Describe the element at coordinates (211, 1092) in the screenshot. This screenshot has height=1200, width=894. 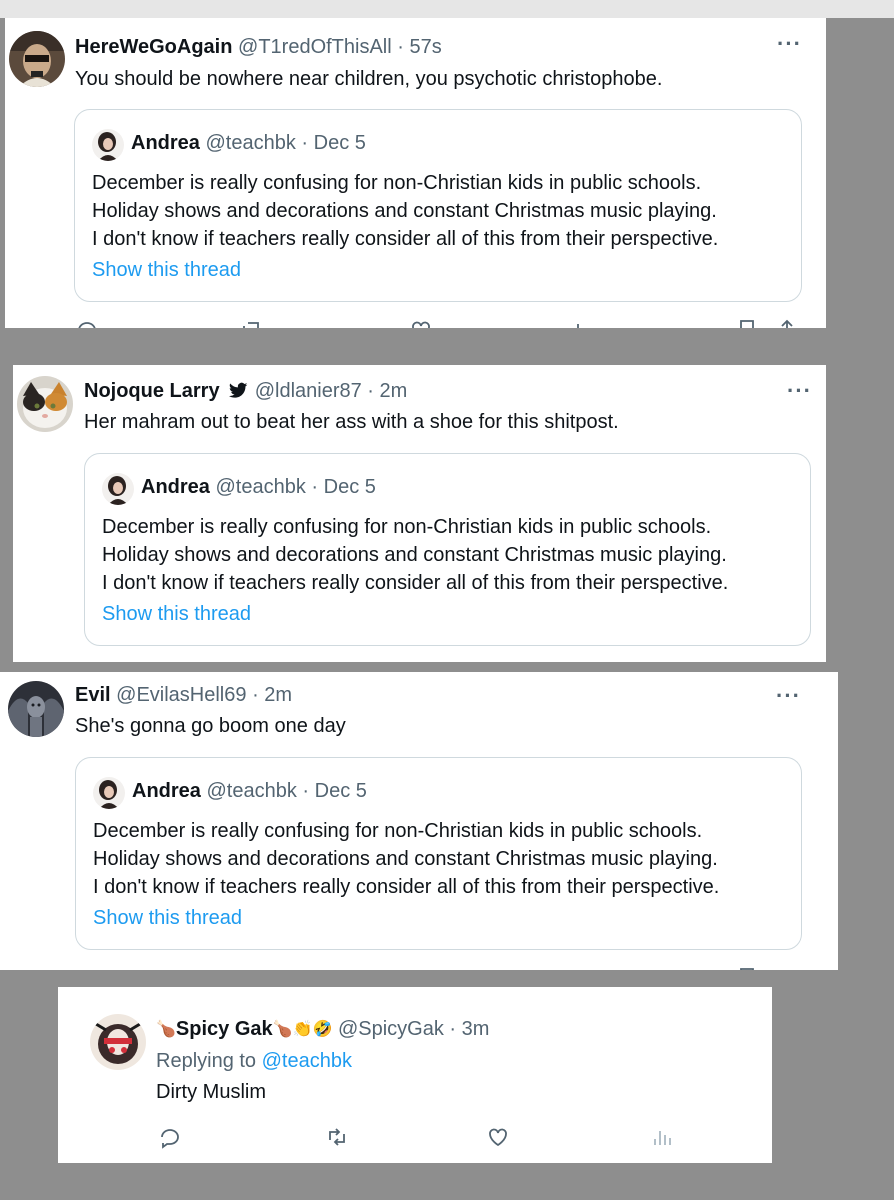
I see `reply-text: Dirty Muslim` at that location.